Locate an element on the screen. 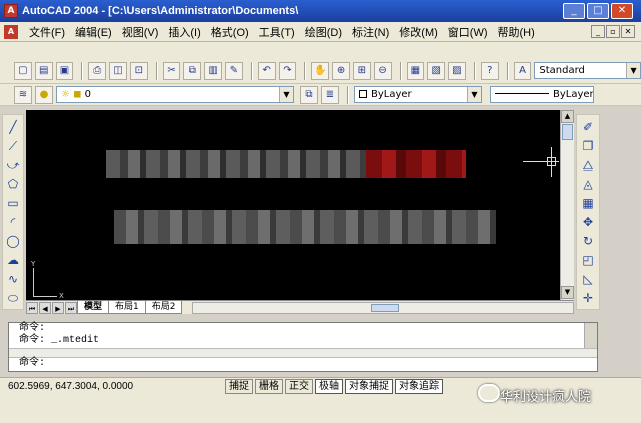 This screenshot has height=423, width=641. ortho-toggle: 正交 is located at coordinates (299, 386).